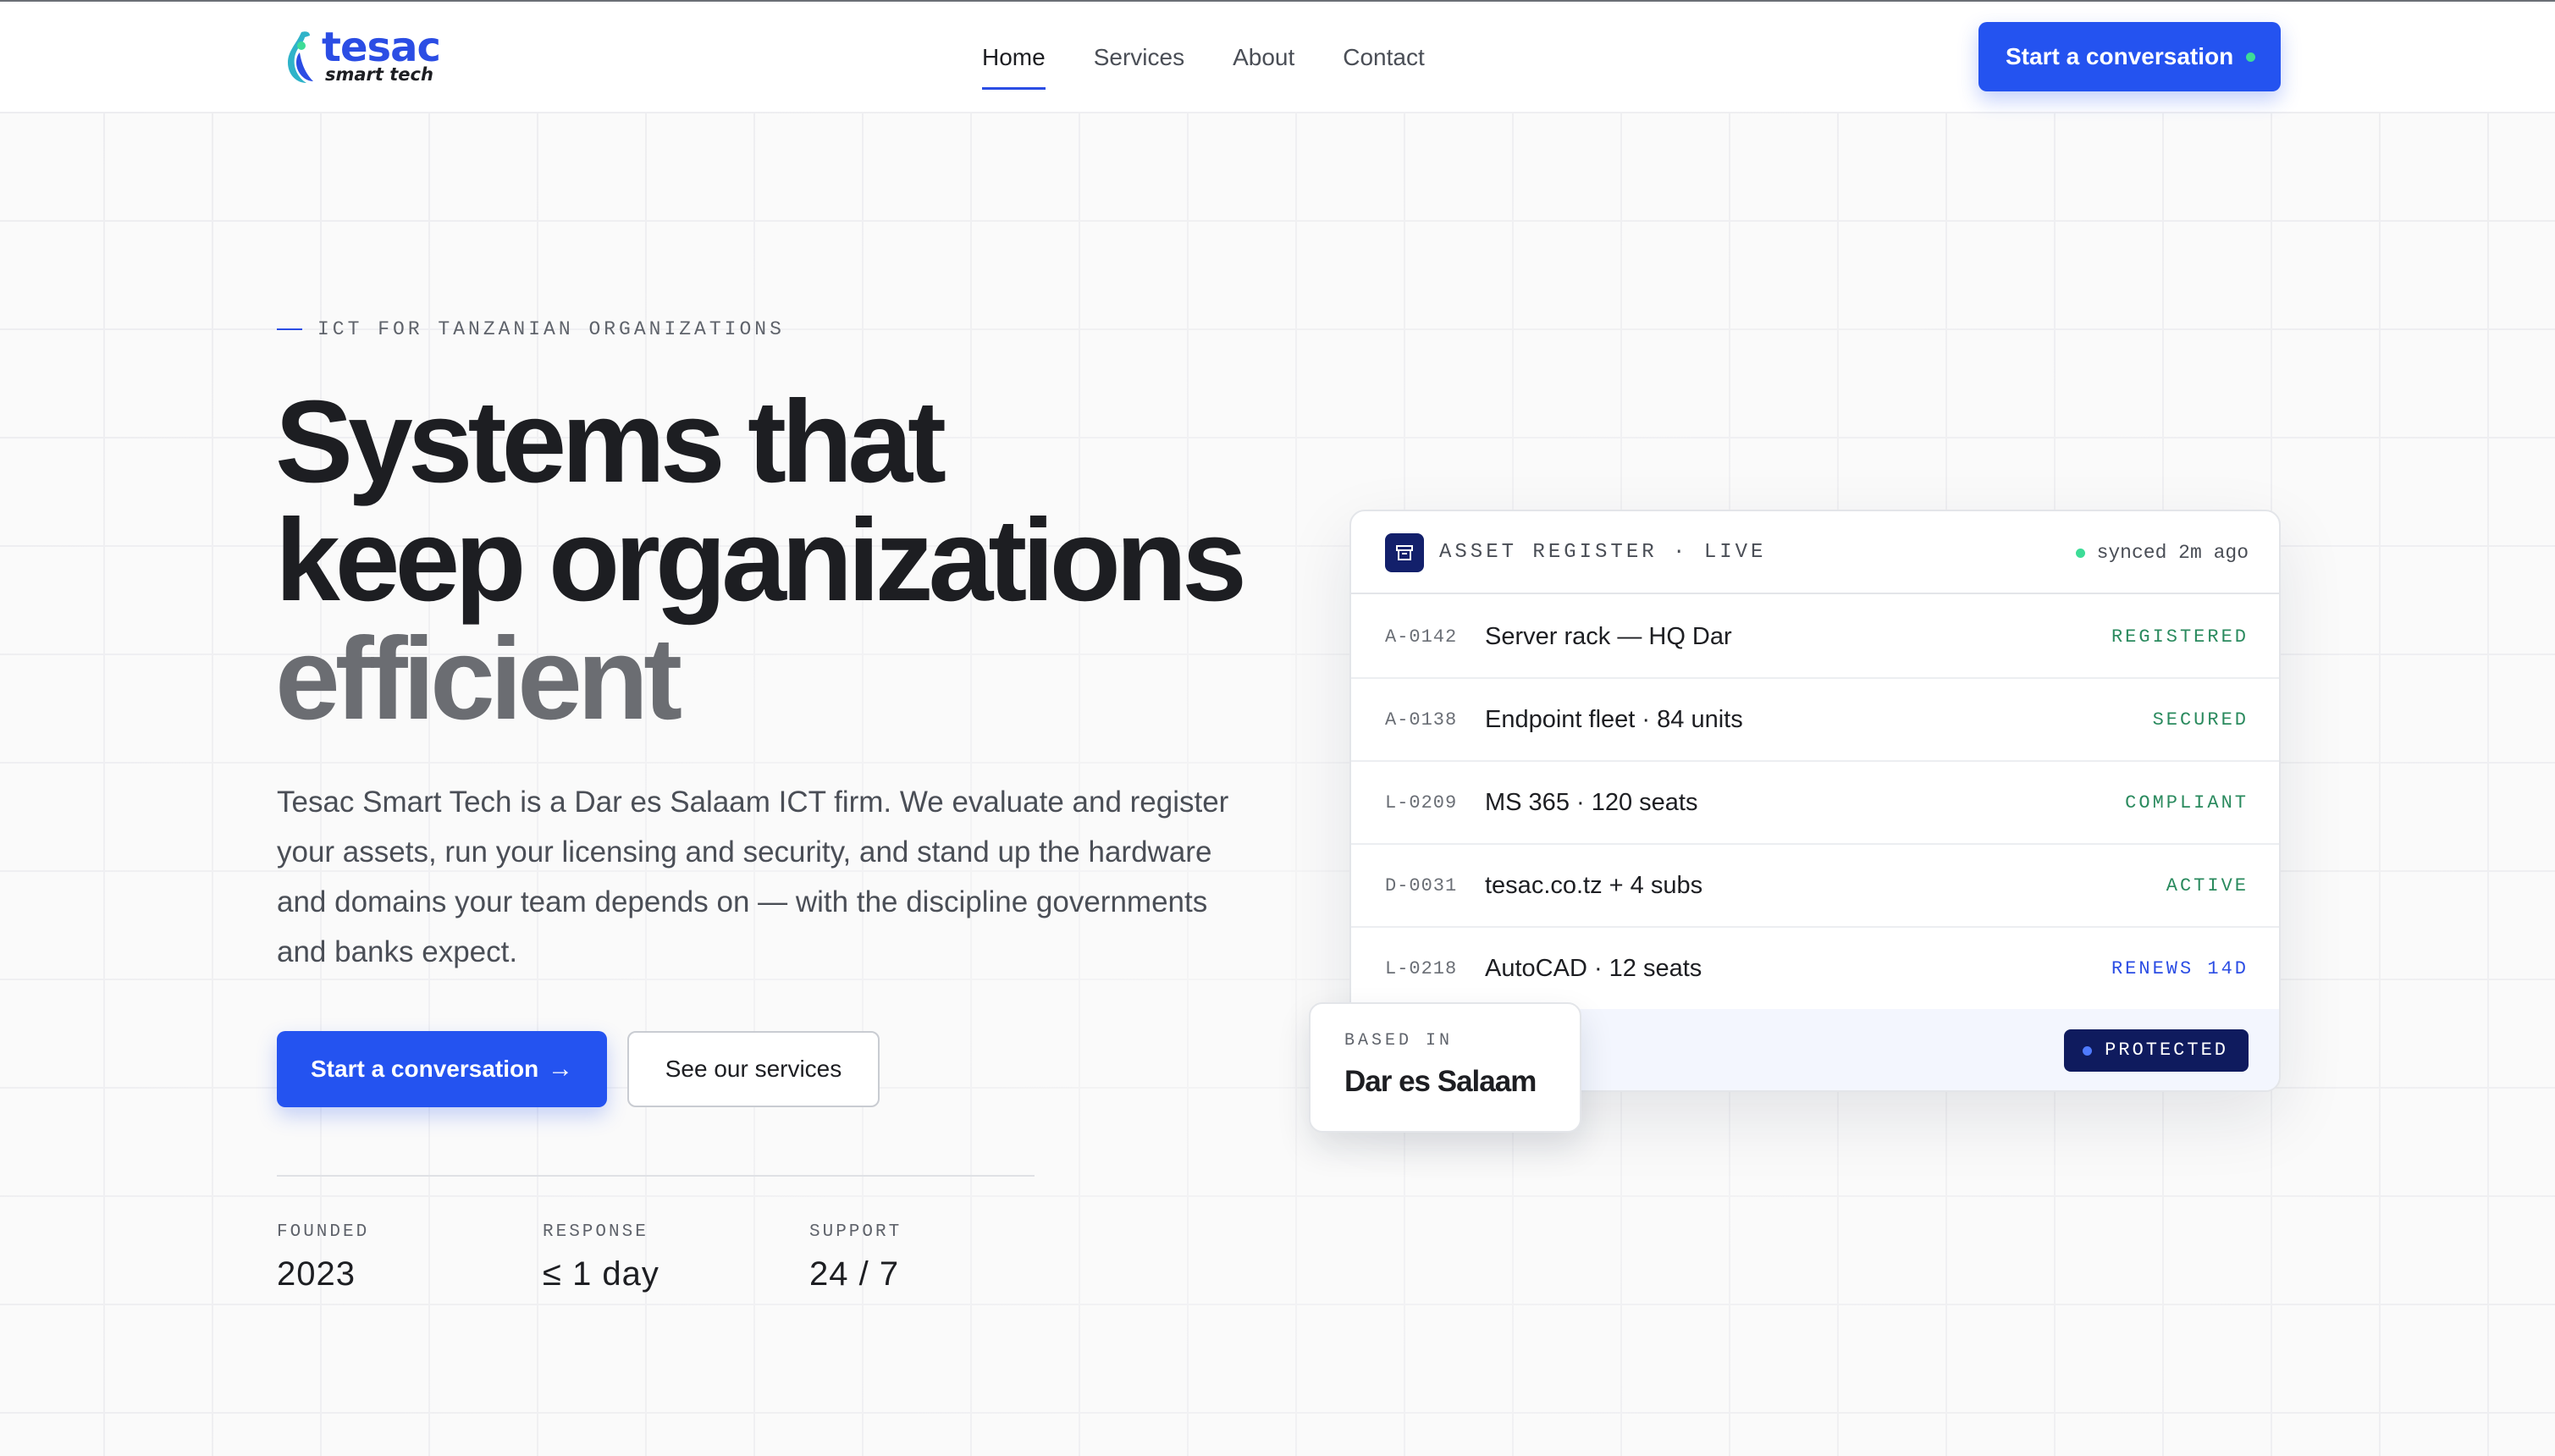 This screenshot has height=1456, width=2555. Describe the element at coordinates (2180, 637) in the screenshot. I see `asset-status: REGISTERED` at that location.